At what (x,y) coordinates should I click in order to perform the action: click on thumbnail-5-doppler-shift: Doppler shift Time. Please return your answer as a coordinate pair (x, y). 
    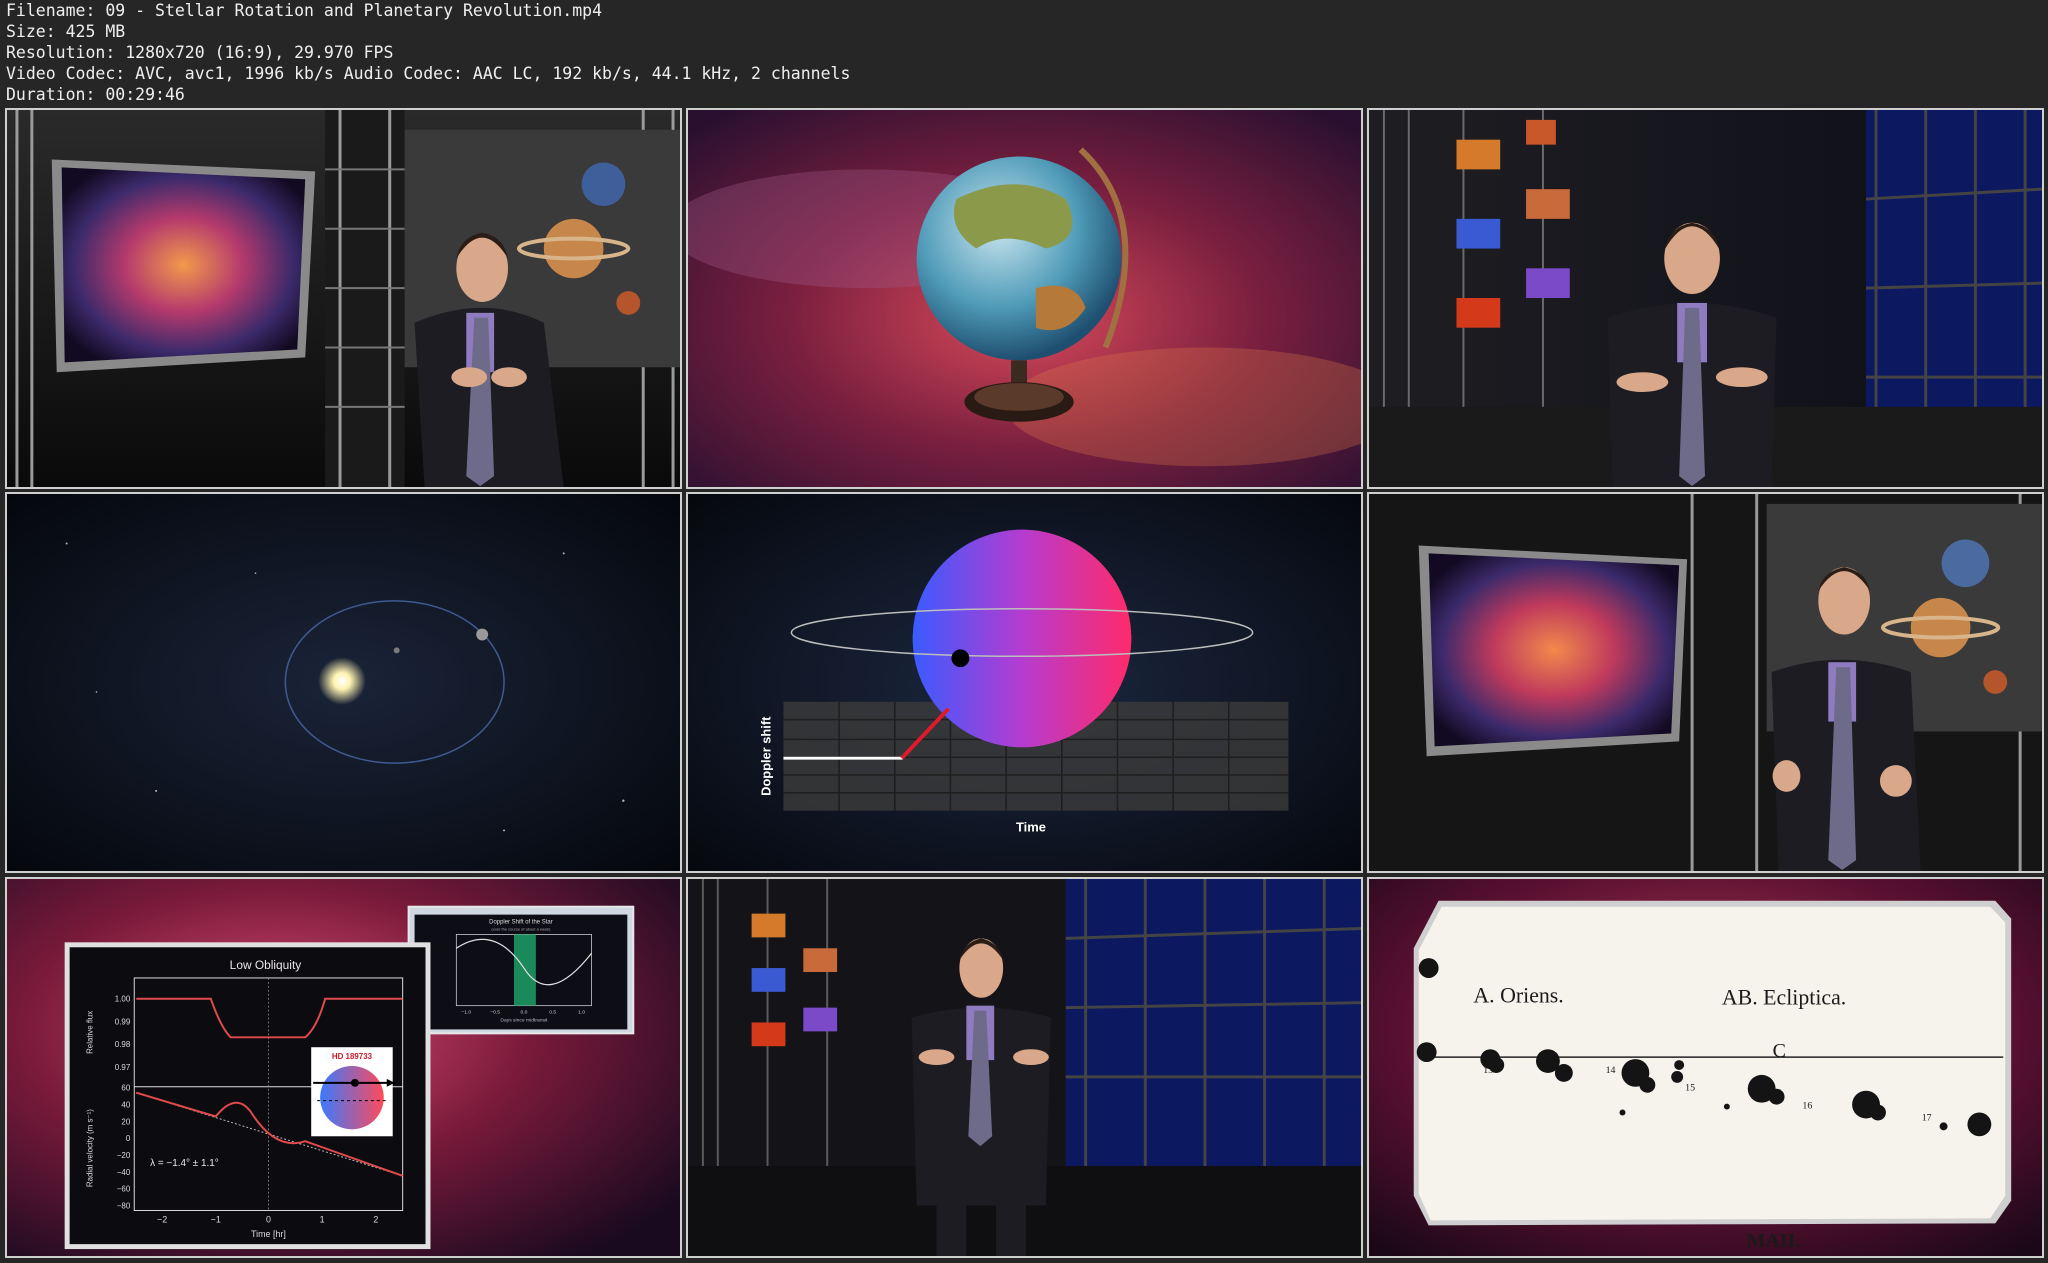
    Looking at the image, I should click on (1024, 682).